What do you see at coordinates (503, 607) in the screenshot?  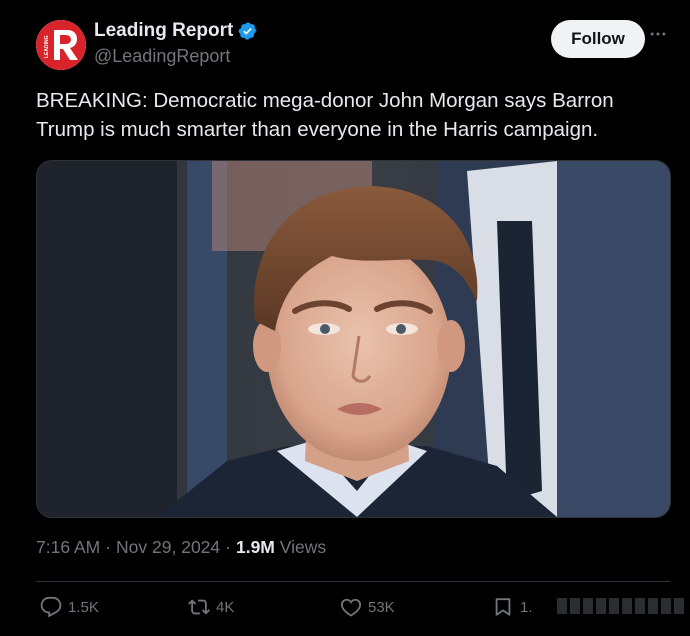 I see `bookmark-icon` at bounding box center [503, 607].